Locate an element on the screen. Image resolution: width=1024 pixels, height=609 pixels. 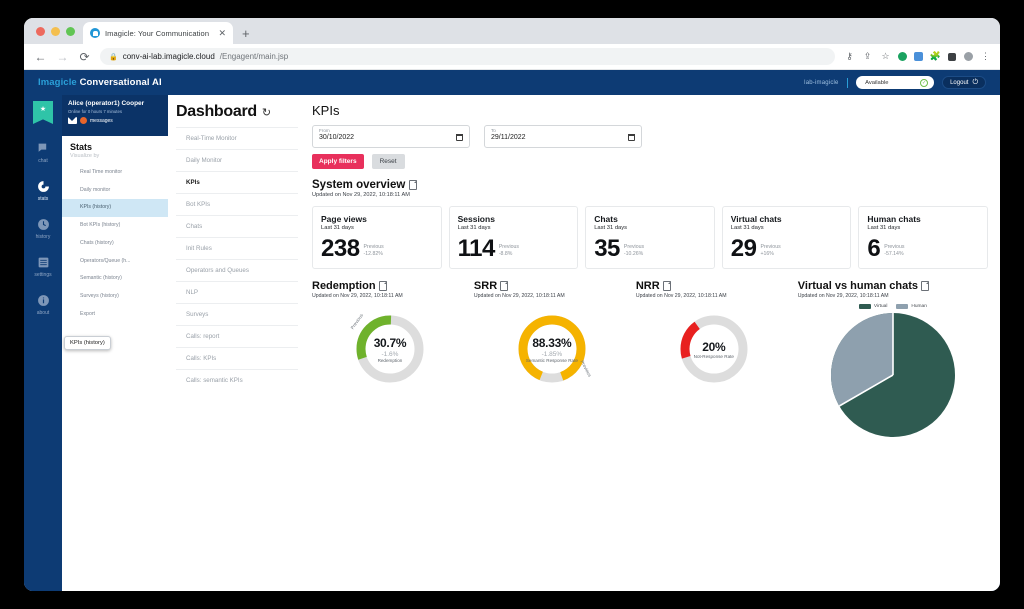
rail-item-settings: settings is located at coordinates (43, 266).